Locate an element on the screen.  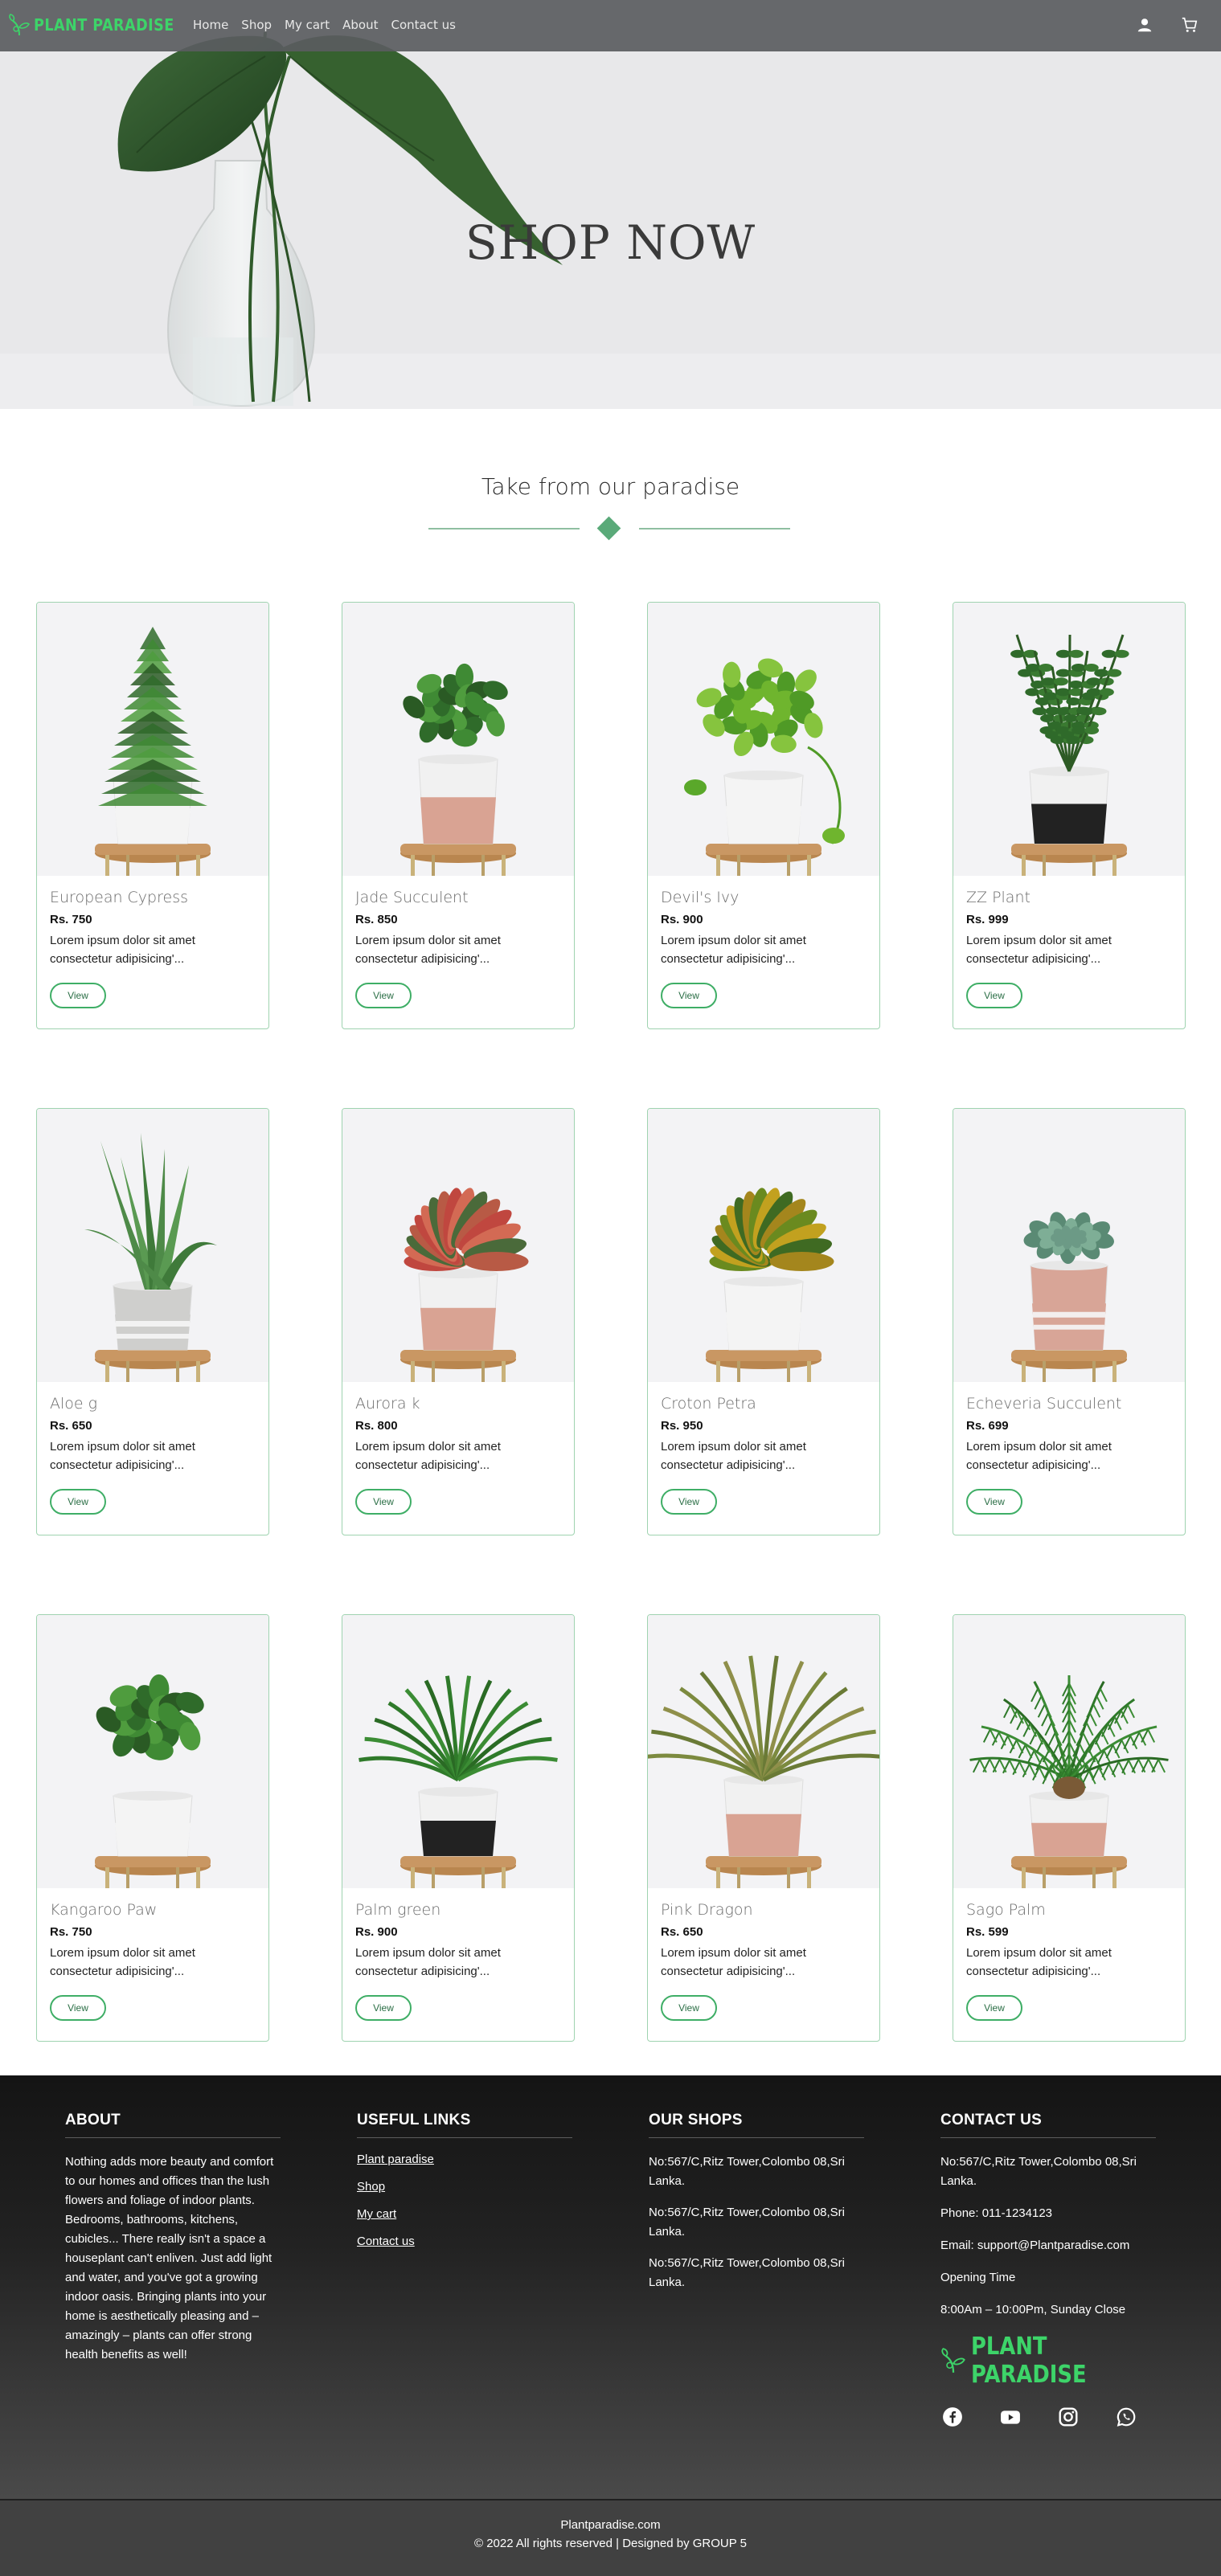
footer-link-my-cart: My cart is located at coordinates (464, 2214).